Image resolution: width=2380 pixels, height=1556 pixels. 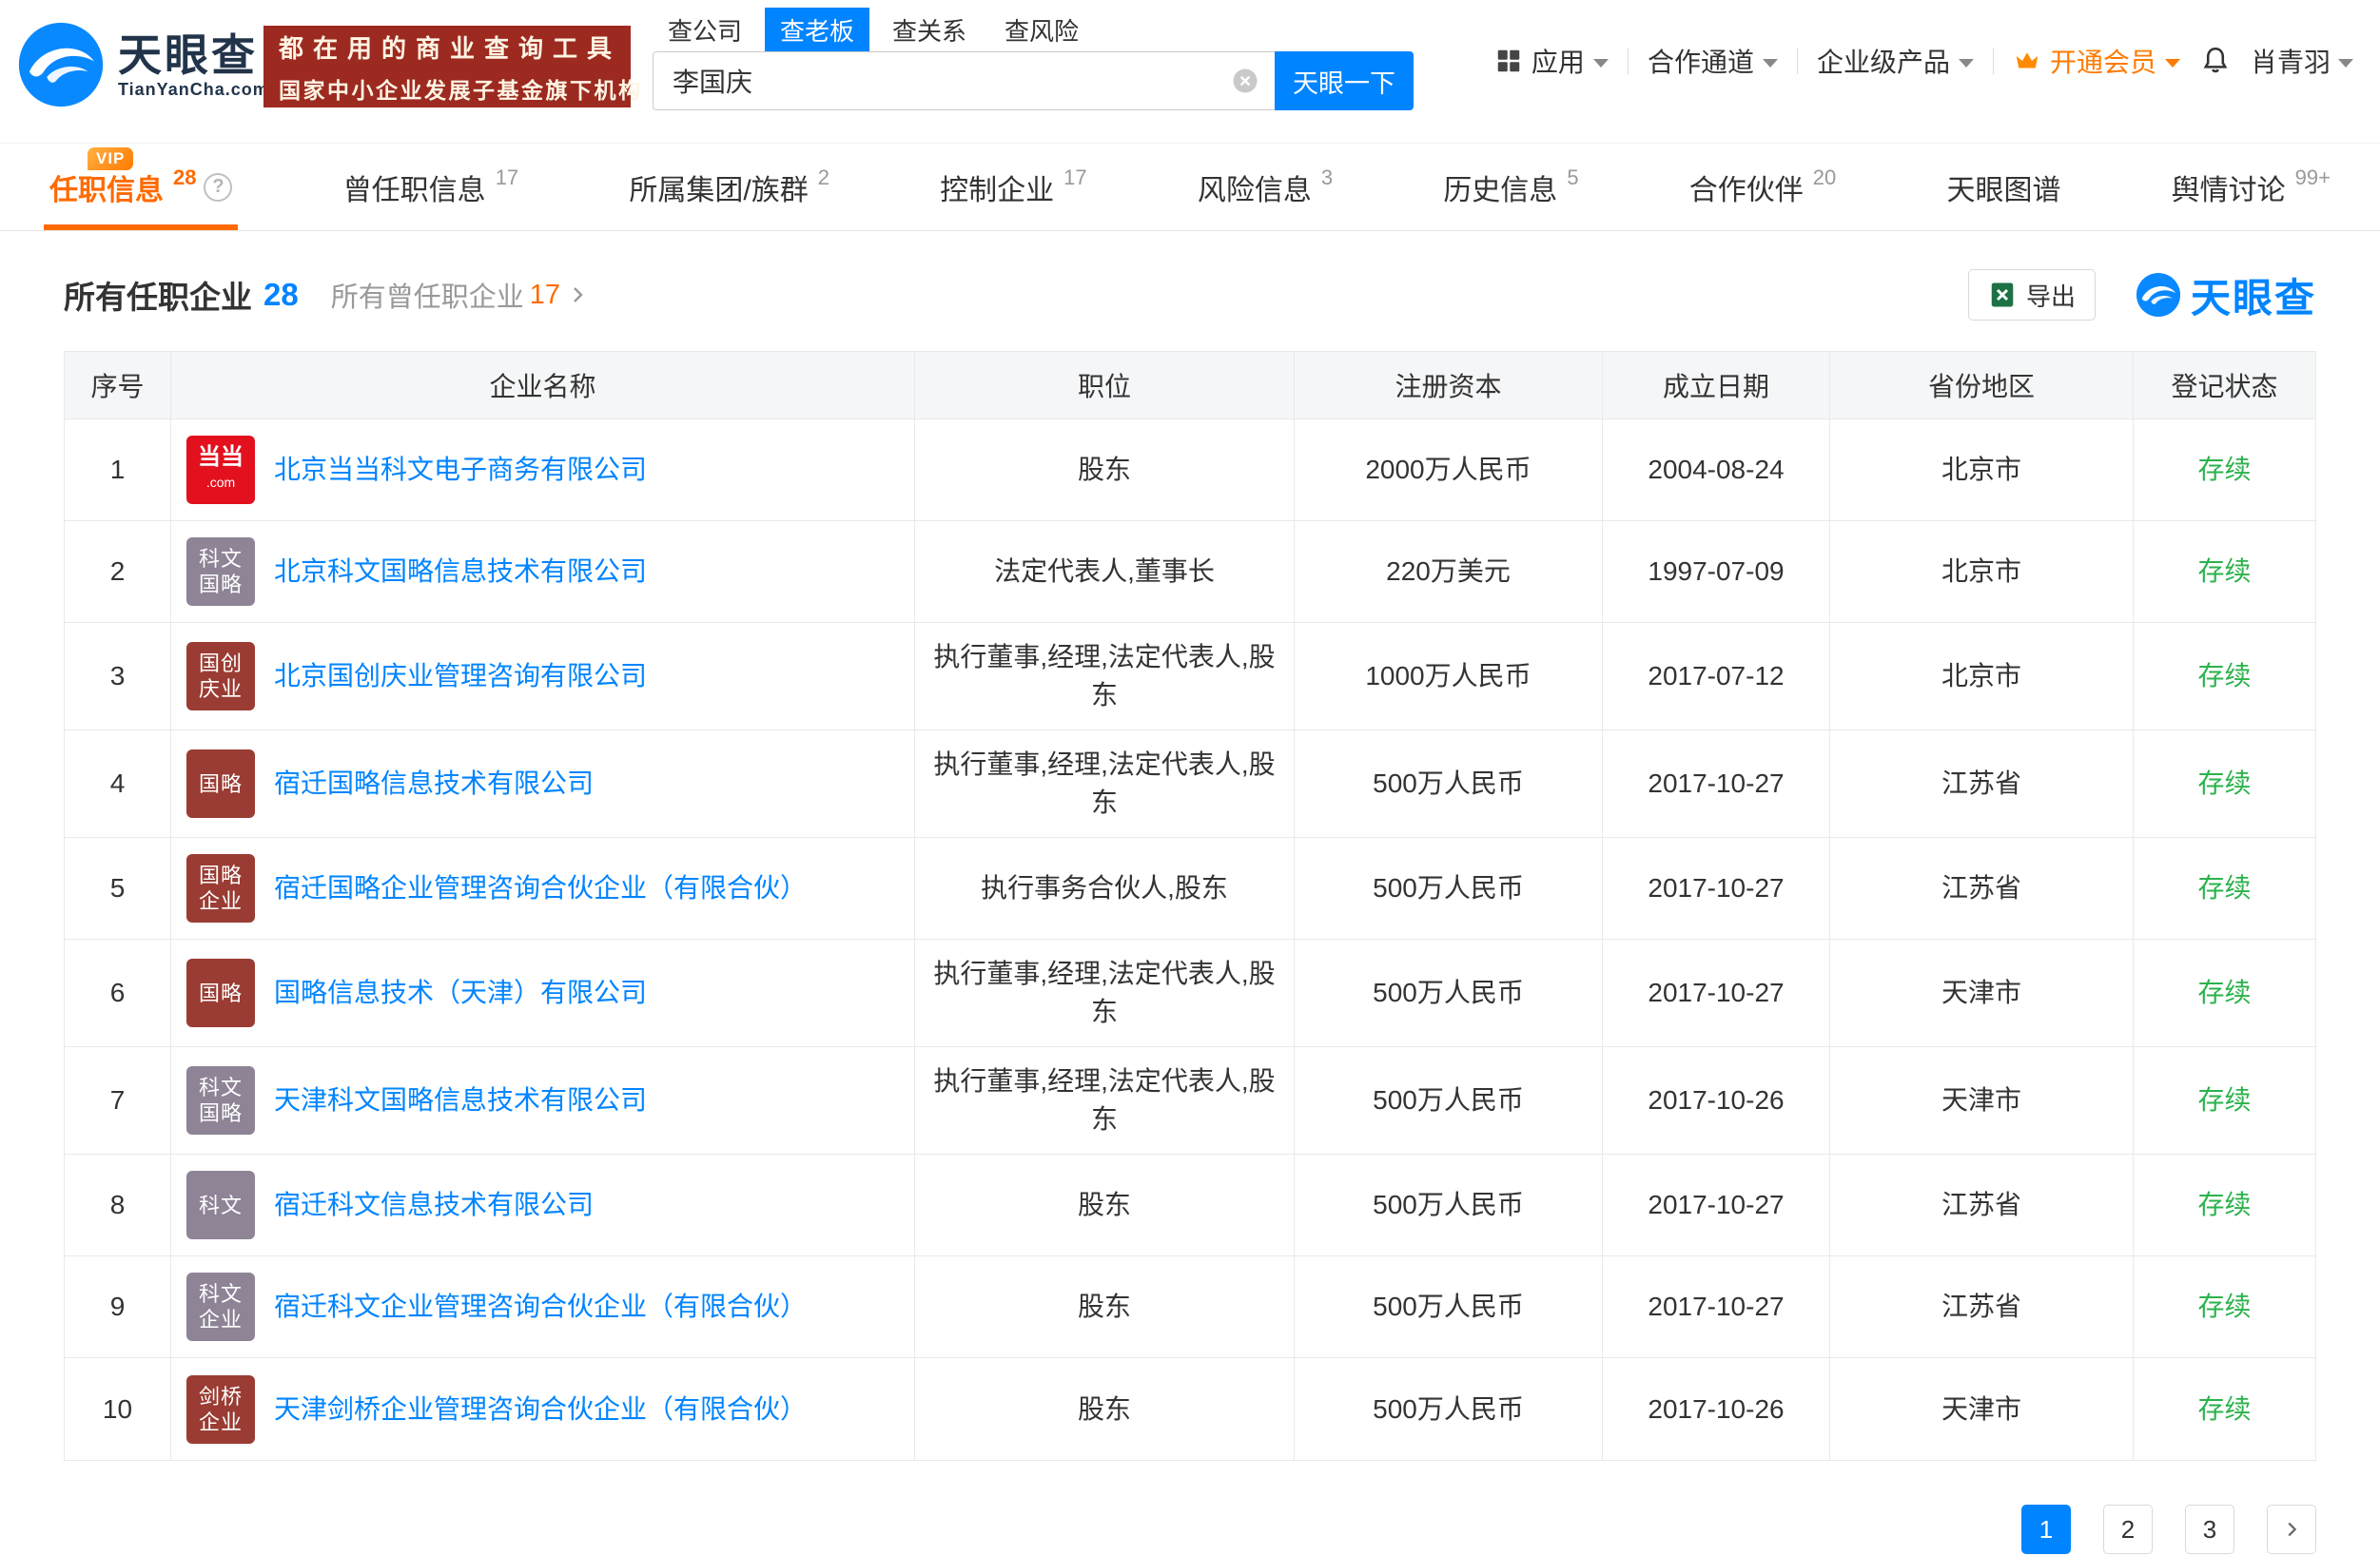 I want to click on page-button-3: 3, so click(x=2209, y=1529).